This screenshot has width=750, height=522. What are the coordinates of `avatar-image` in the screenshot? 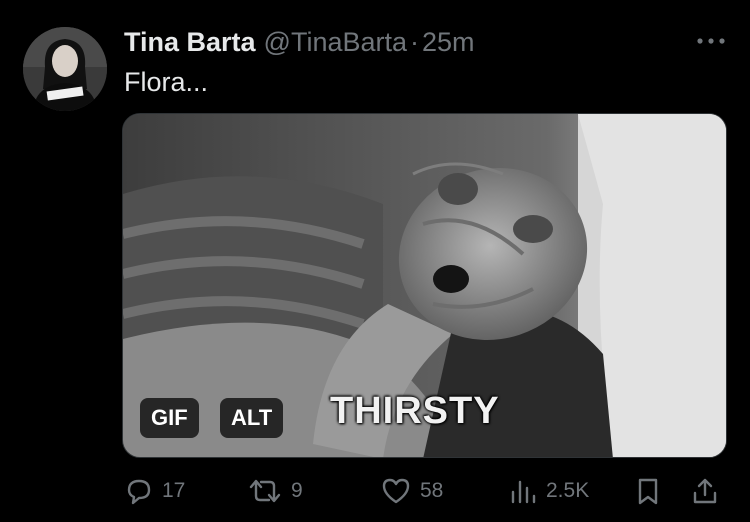 It's located at (65, 69).